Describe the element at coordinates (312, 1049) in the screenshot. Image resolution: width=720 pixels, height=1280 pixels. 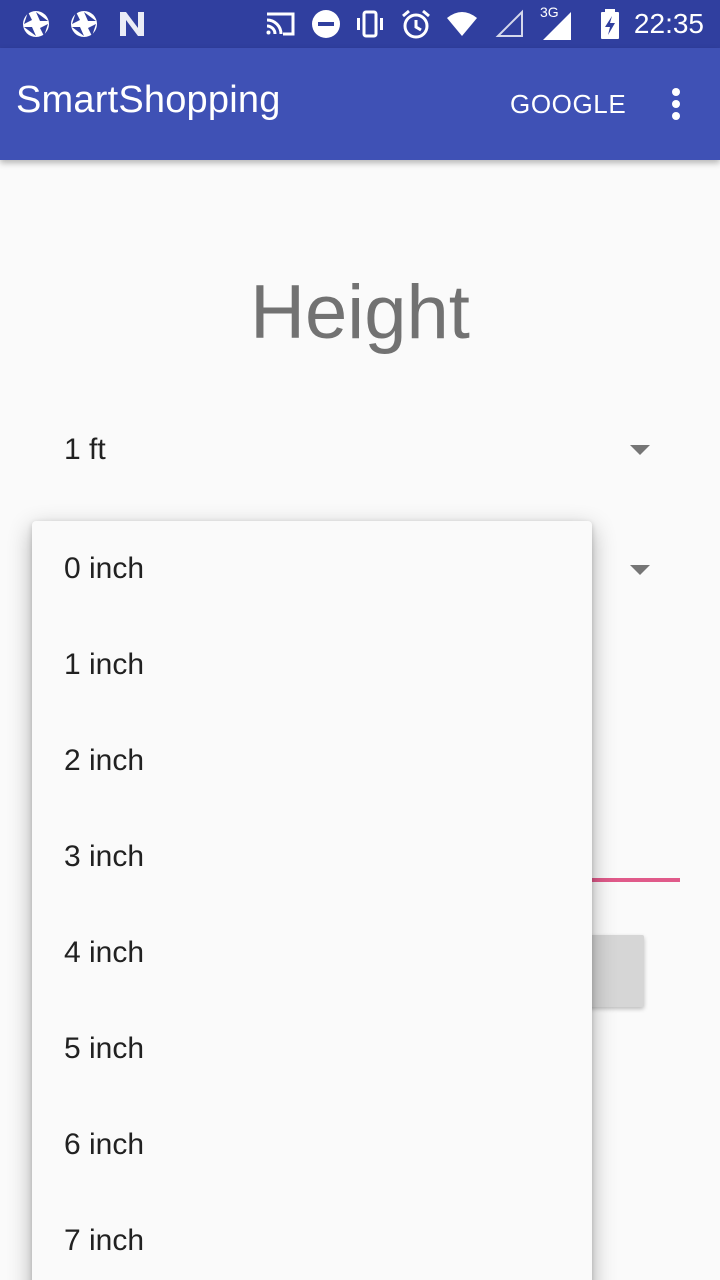
I see `dropdown-option: 5 inch` at that location.